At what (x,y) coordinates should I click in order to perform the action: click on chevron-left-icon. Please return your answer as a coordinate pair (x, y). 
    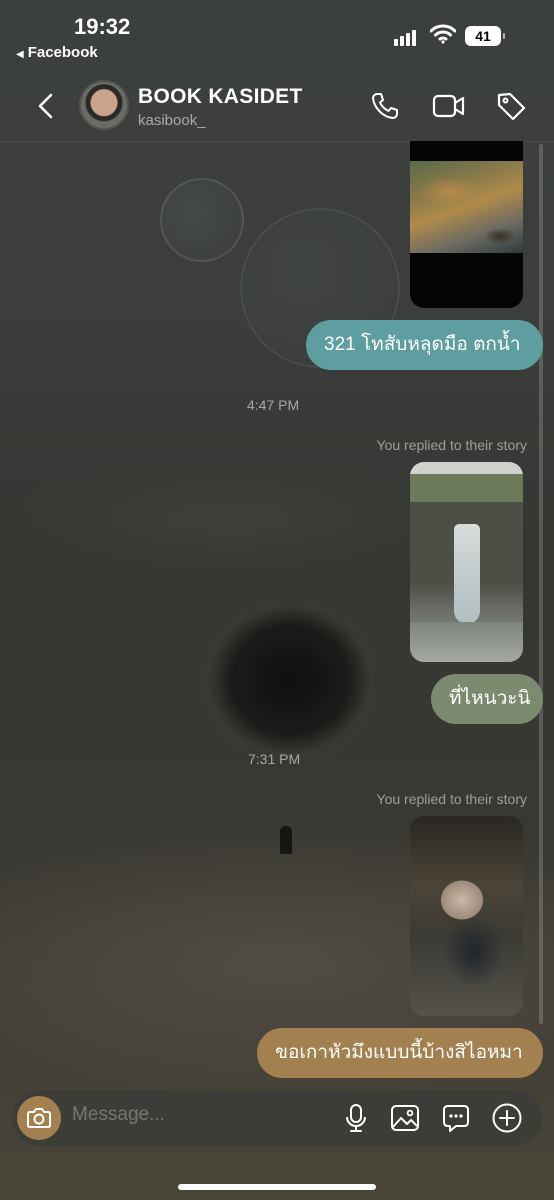
    Looking at the image, I should click on (46, 106).